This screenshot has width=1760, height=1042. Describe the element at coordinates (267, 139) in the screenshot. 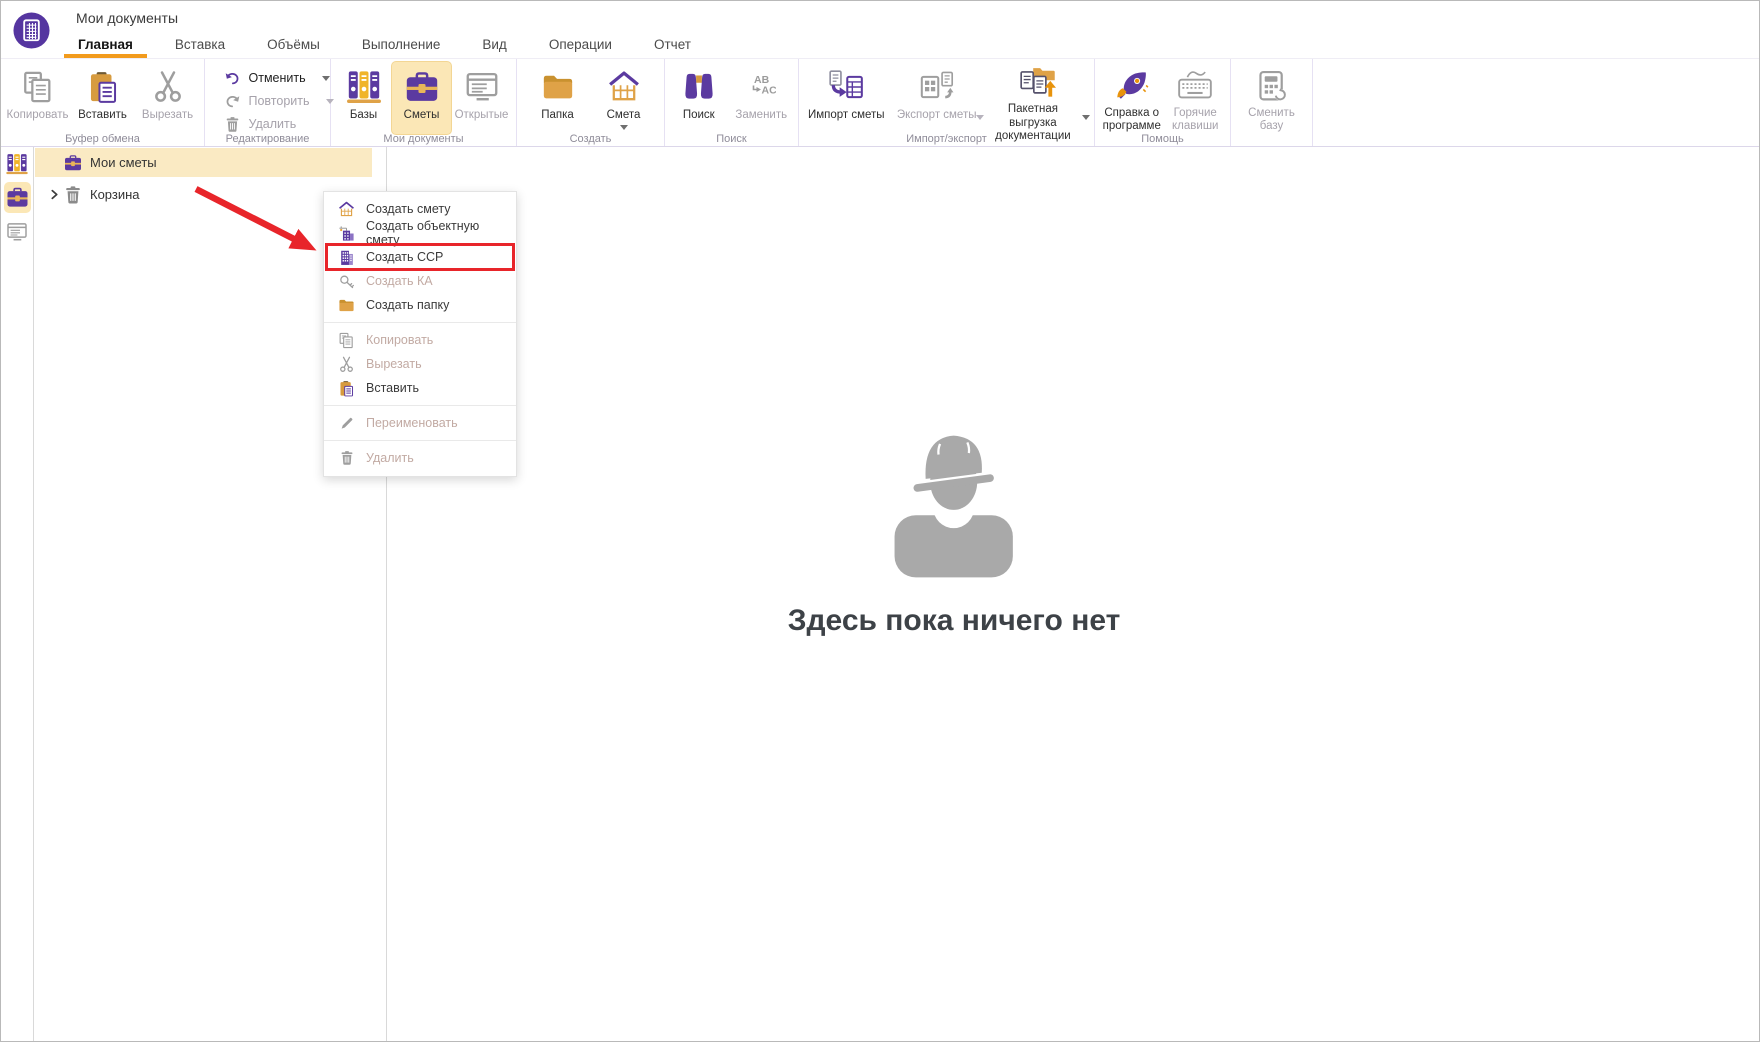

I see `group-label-editing: Редактирование` at that location.